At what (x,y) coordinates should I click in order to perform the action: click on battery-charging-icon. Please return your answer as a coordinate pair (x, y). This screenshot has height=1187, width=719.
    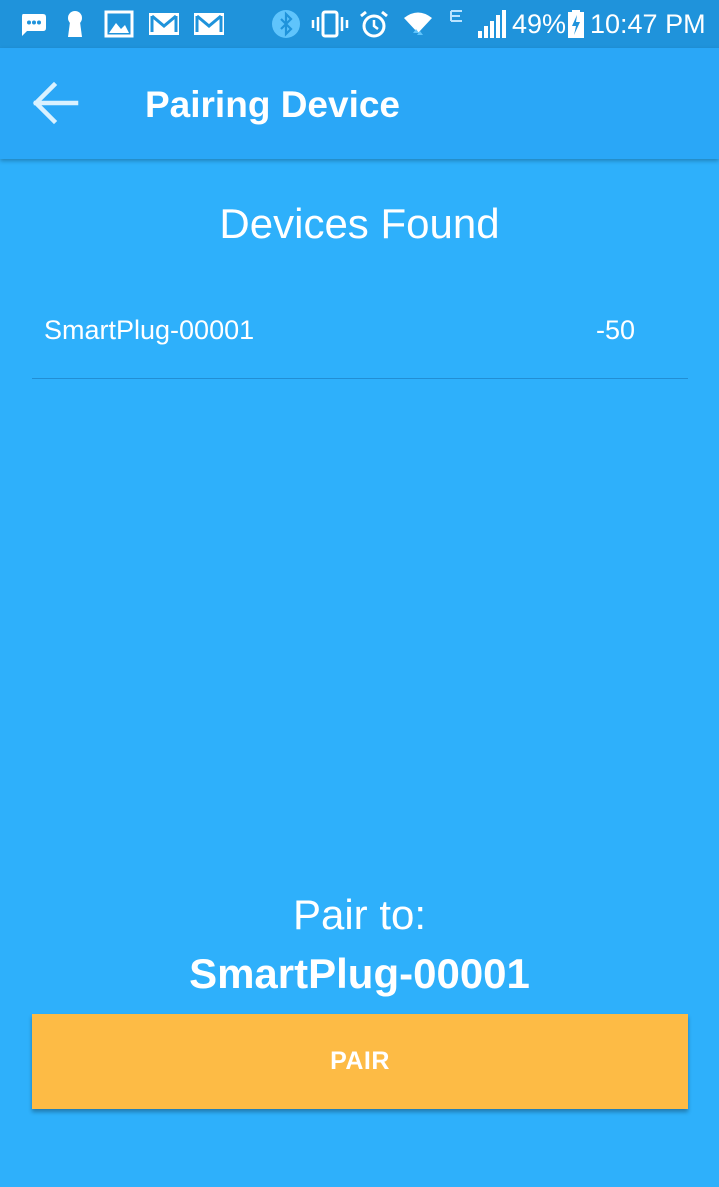
    Looking at the image, I should click on (576, 24).